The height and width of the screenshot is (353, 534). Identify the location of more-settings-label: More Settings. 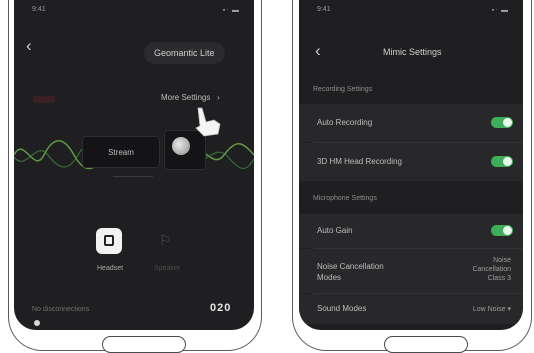
(186, 97).